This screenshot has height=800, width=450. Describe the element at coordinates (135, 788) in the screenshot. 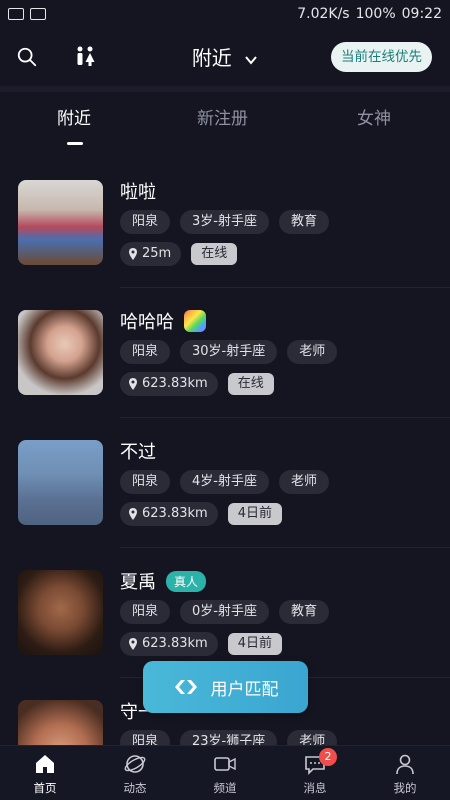

I see `nav-label: 动态` at that location.